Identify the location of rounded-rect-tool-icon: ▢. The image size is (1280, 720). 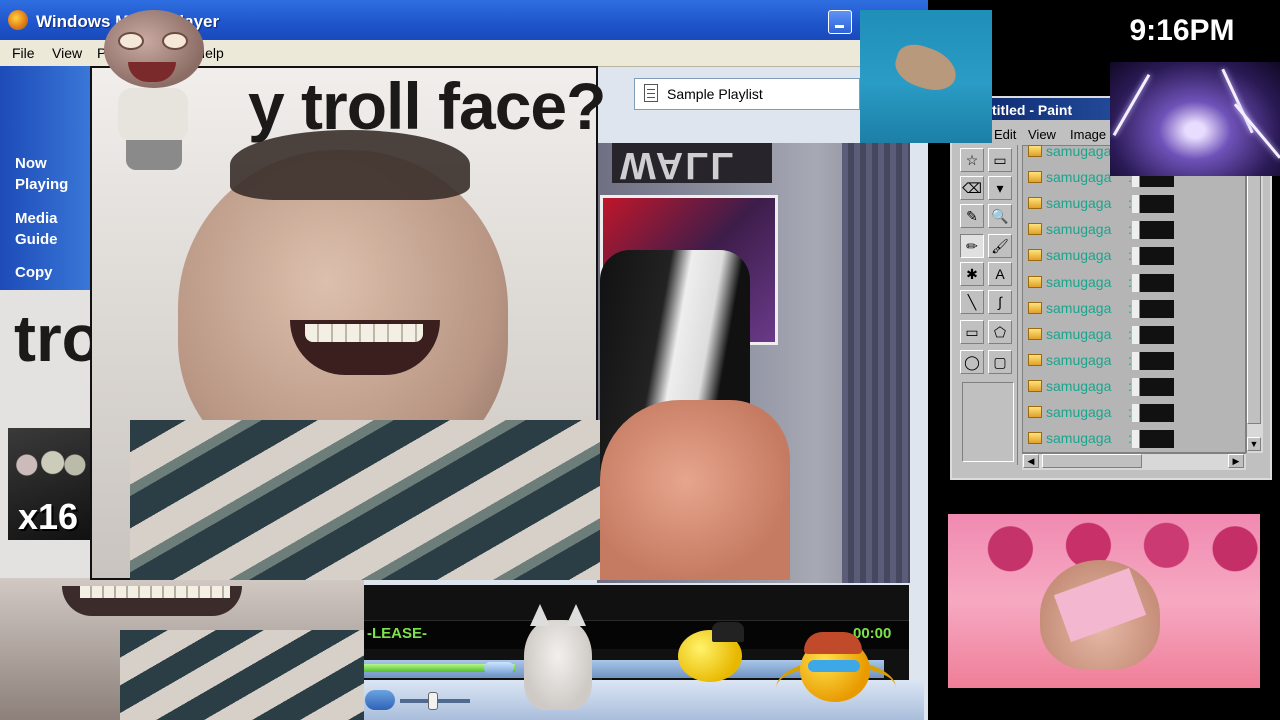
(1000, 362).